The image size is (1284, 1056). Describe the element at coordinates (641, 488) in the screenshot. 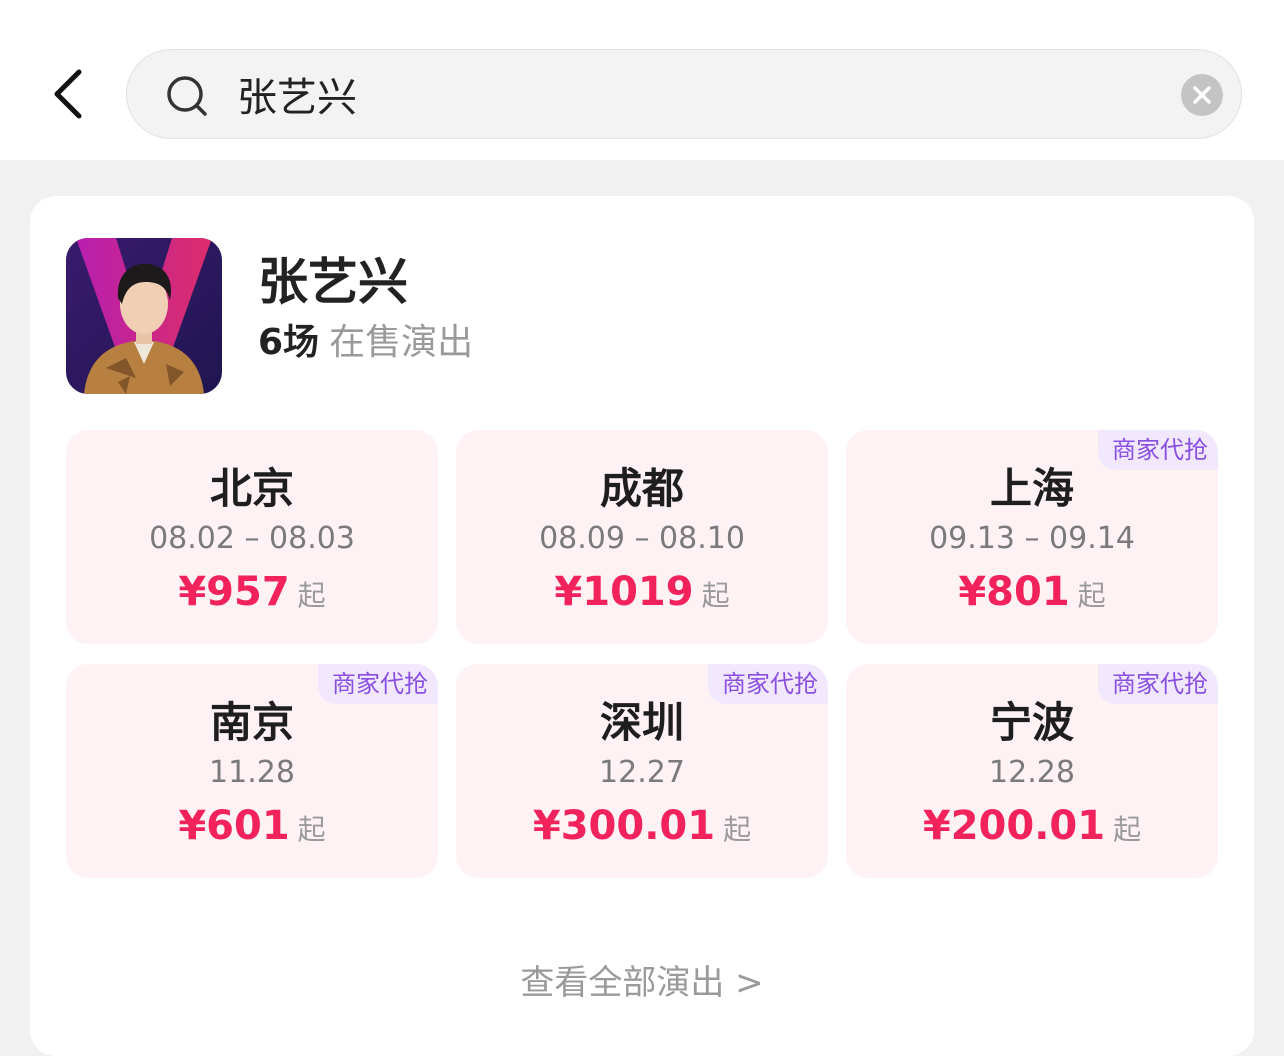

I see `tile-city: 成都` at that location.